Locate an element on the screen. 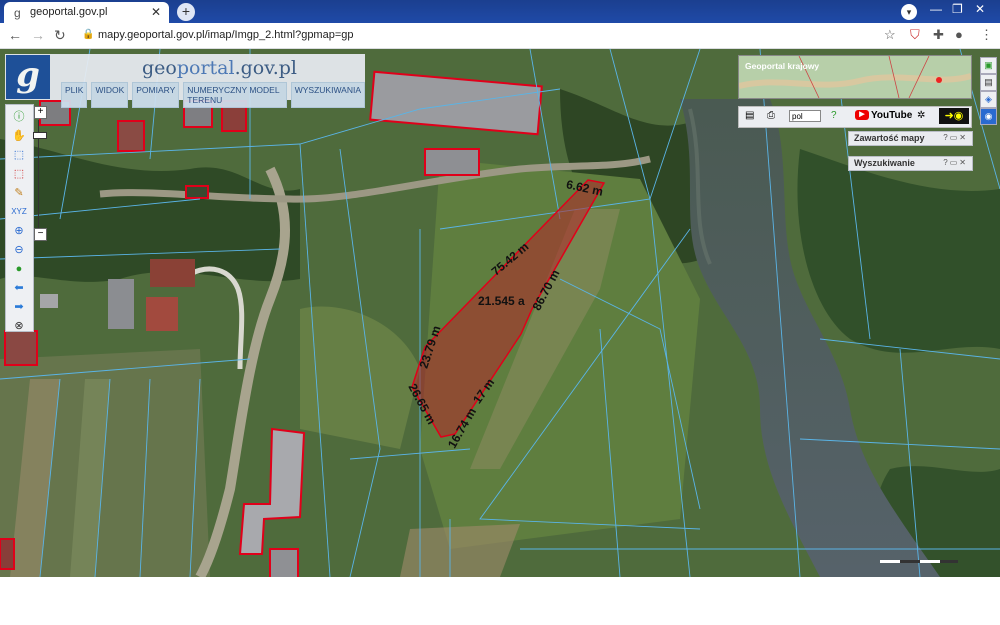 This screenshot has height=625, width=1000. panel-zawartosc-mapy: Zawartość mapy ?▭✕ is located at coordinates (910, 138).